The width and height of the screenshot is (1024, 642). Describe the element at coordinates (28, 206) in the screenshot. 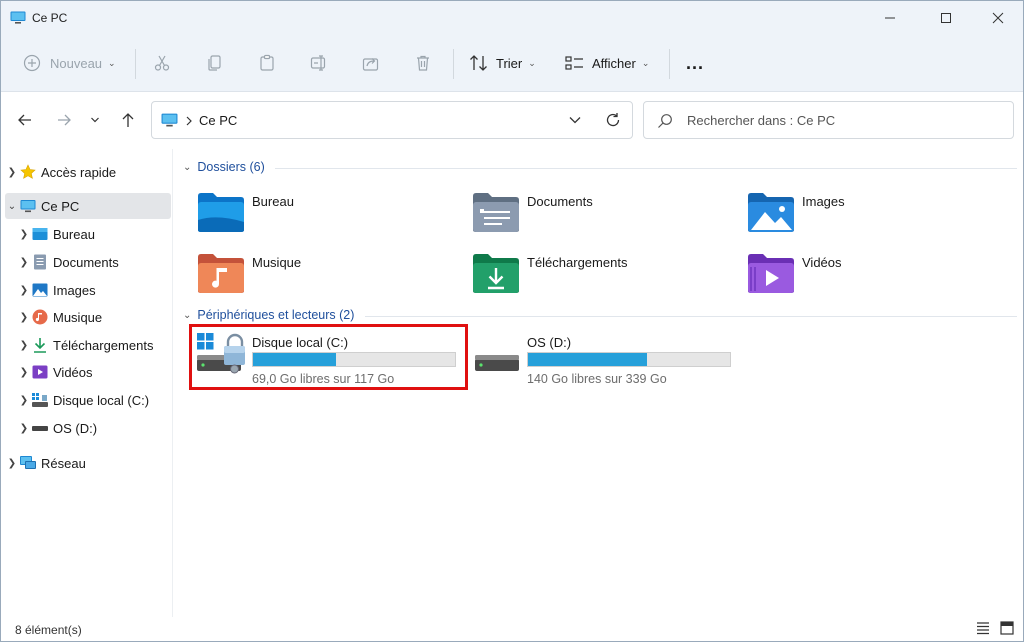

I see `monitor-icon` at that location.